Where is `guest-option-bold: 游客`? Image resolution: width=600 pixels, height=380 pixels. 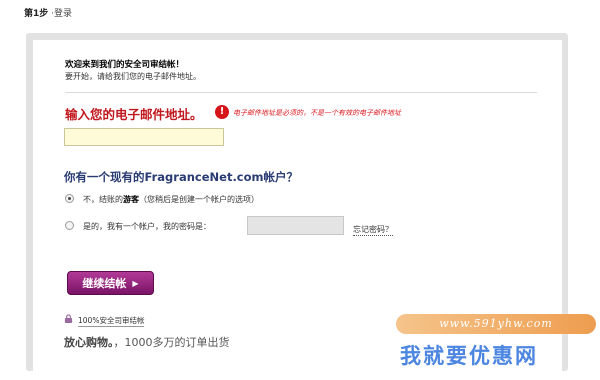 guest-option-bold: 游客 is located at coordinates (131, 199).